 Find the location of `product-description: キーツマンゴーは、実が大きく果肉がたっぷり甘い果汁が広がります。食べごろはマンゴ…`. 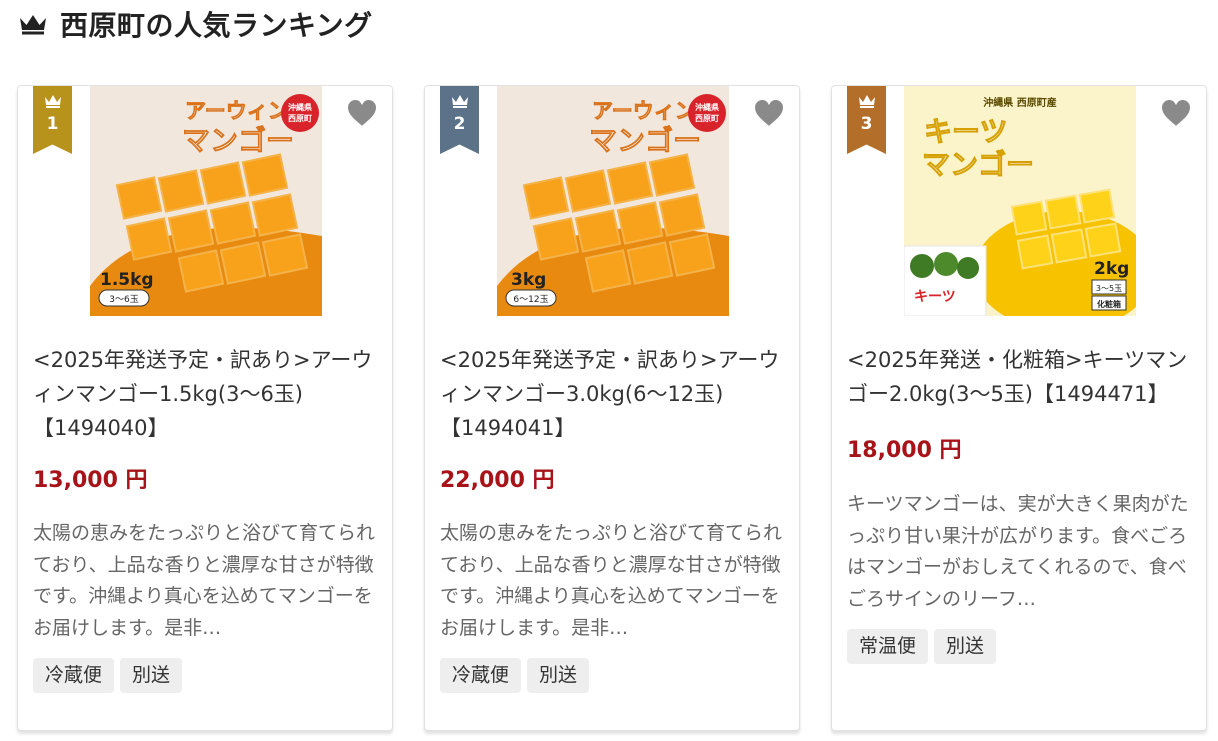

product-description: キーツマンゴーは、実が大きく果肉がたっぷり甘い果汁が広がります。食べごろはマンゴ… is located at coordinates (1018, 551).